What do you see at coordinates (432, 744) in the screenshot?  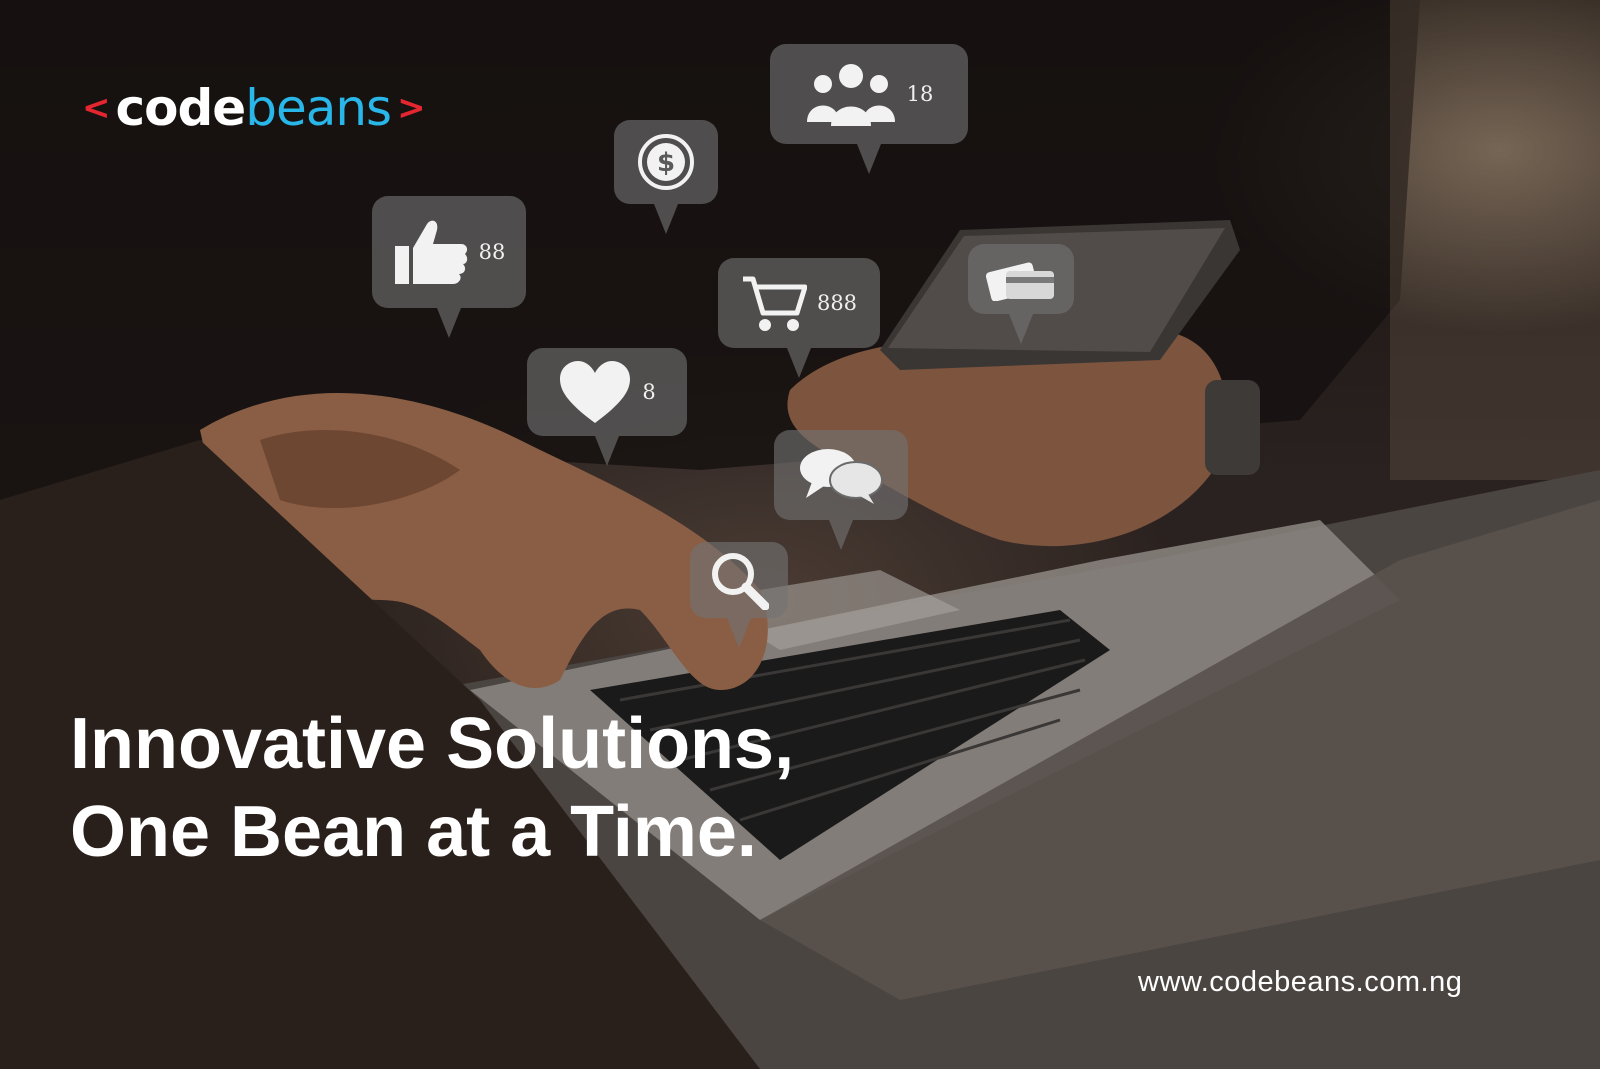 I see `headline-line-1: Innovative Solutions,` at bounding box center [432, 744].